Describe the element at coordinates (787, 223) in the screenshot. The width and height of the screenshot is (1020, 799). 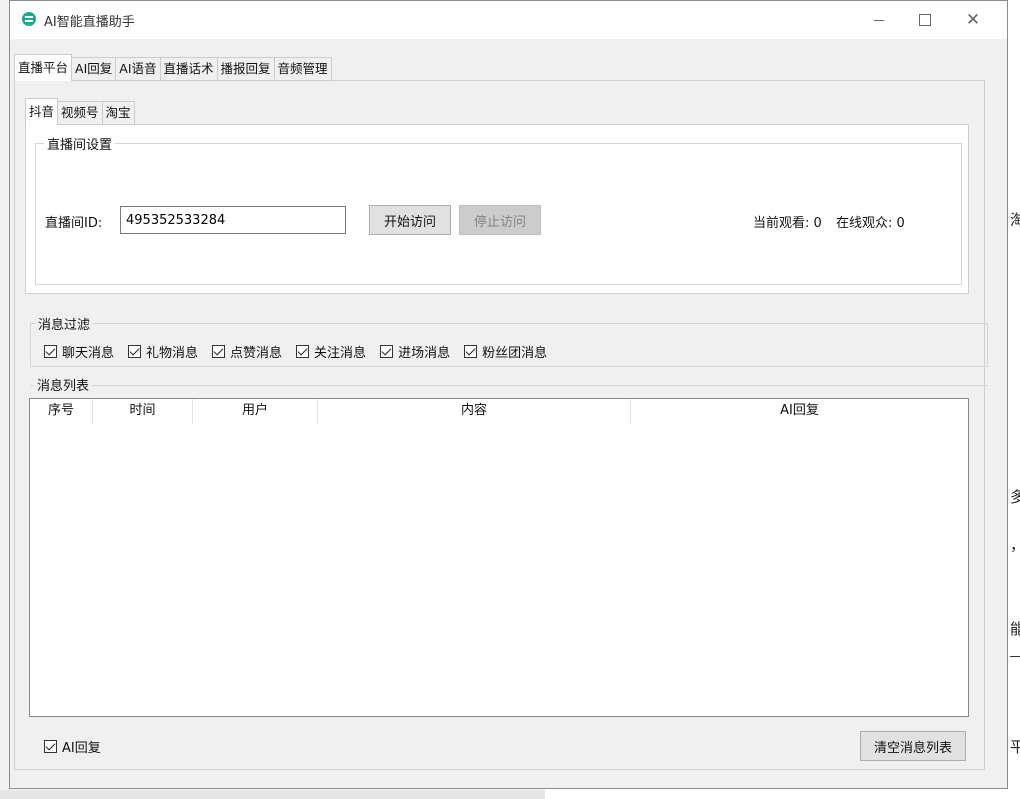
I see `current-viewers: 当前观看: 0` at that location.